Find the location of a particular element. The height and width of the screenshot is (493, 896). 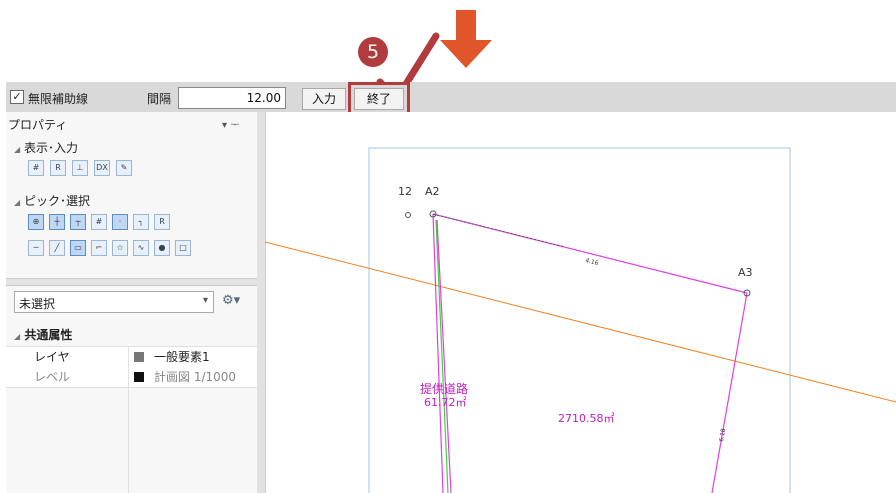

infinite-guide-label: 無限補助線 is located at coordinates (58, 99).